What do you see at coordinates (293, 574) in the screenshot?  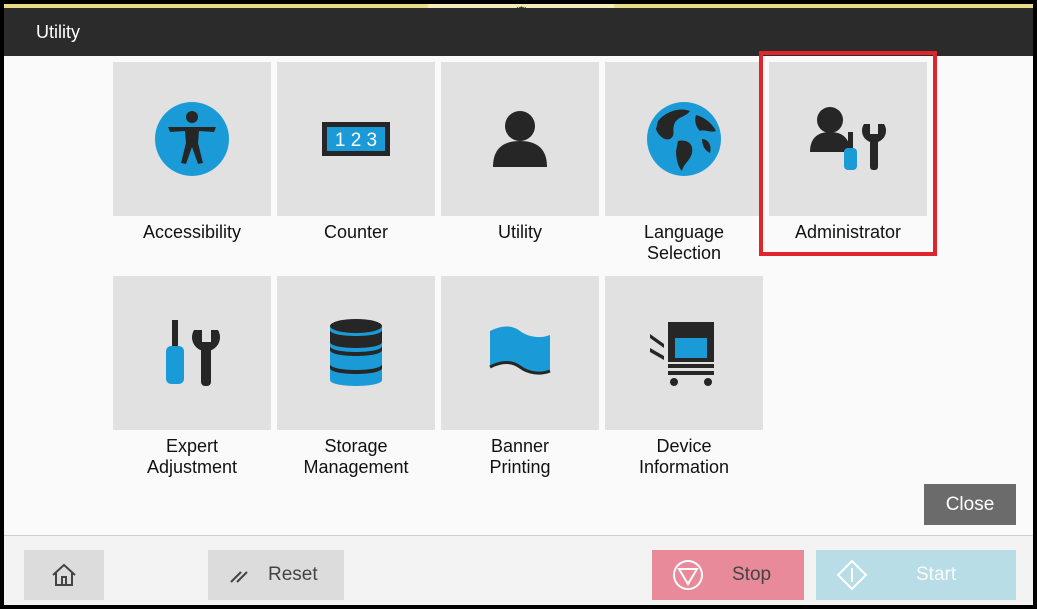 I see `reset-label: Reset` at bounding box center [293, 574].